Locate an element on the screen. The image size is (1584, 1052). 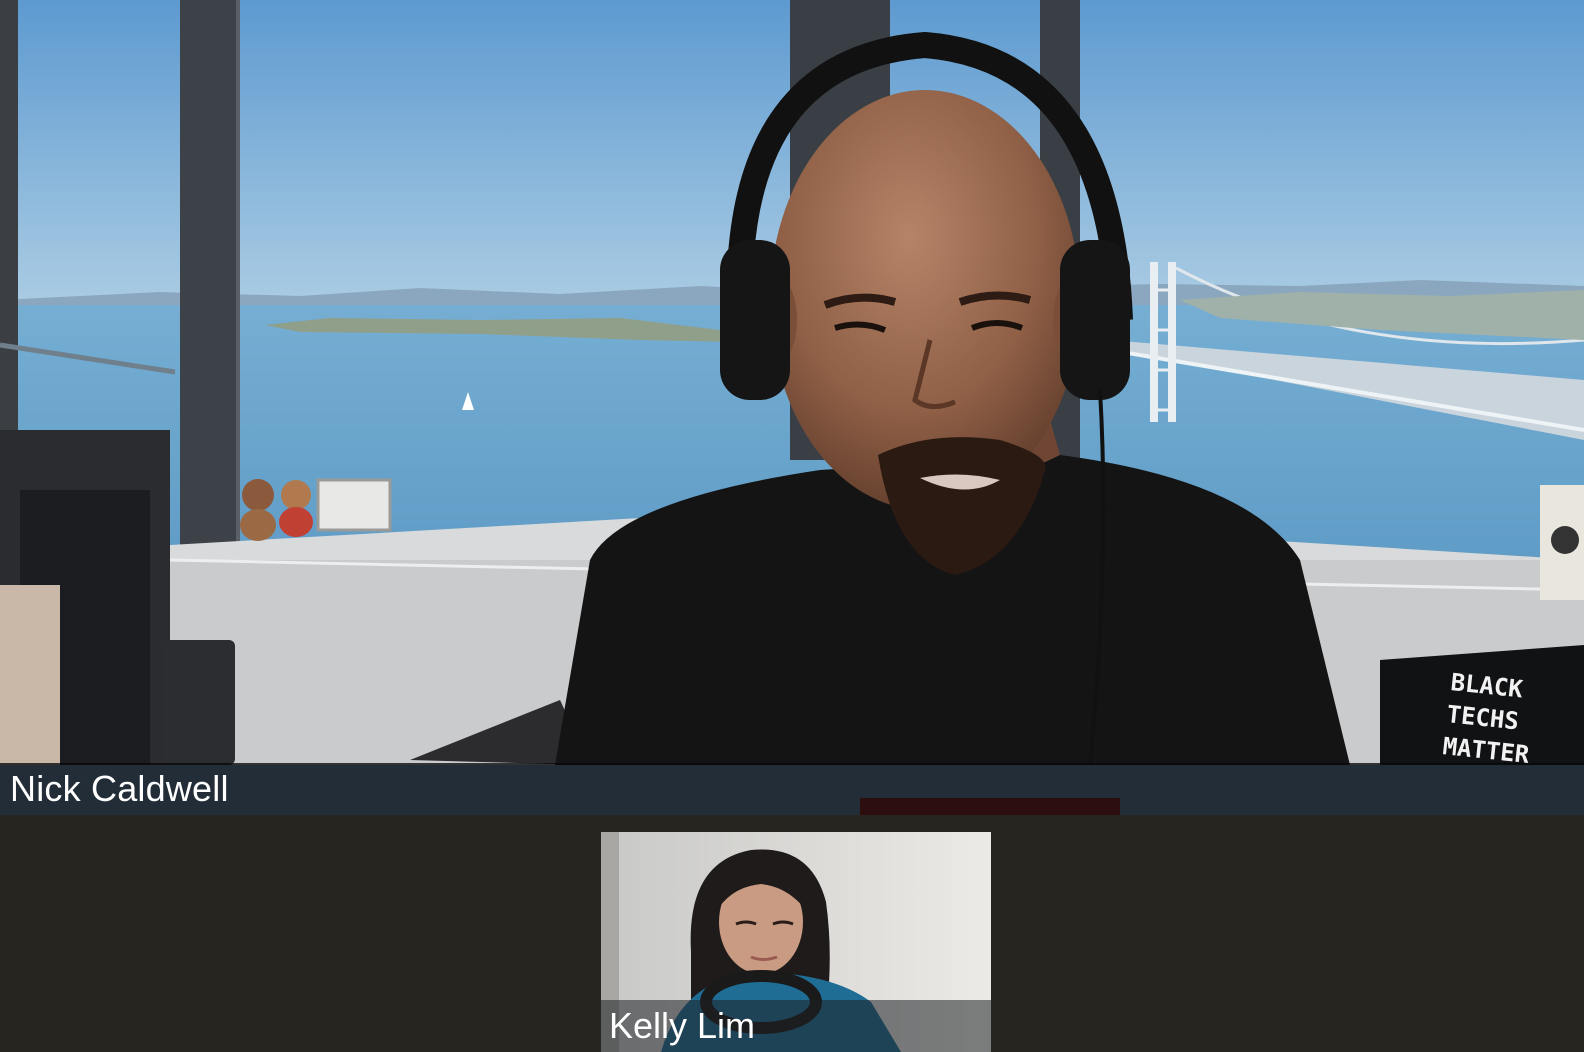
thumbnail-video-tile: Kelly Lim is located at coordinates (796, 942).